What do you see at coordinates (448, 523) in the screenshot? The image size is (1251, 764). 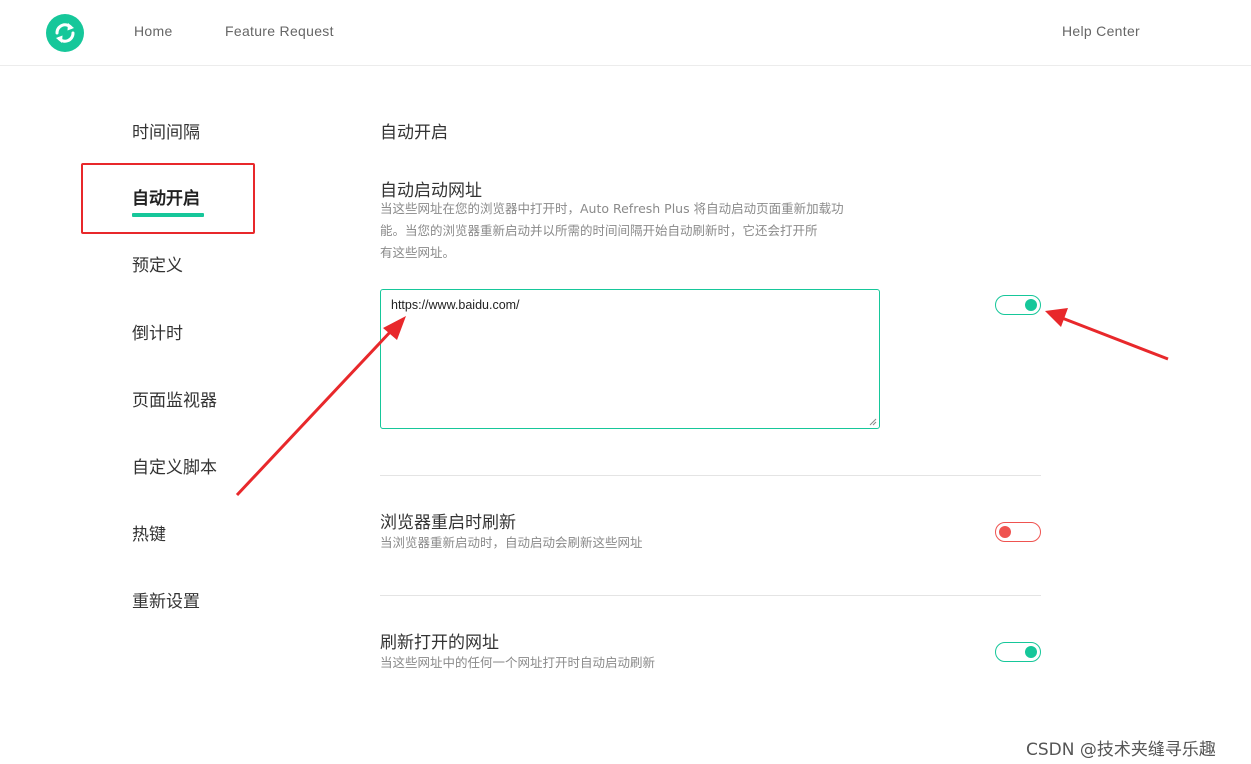 I see `refresh-on-restart-title: 浏览器重启时刷新` at bounding box center [448, 523].